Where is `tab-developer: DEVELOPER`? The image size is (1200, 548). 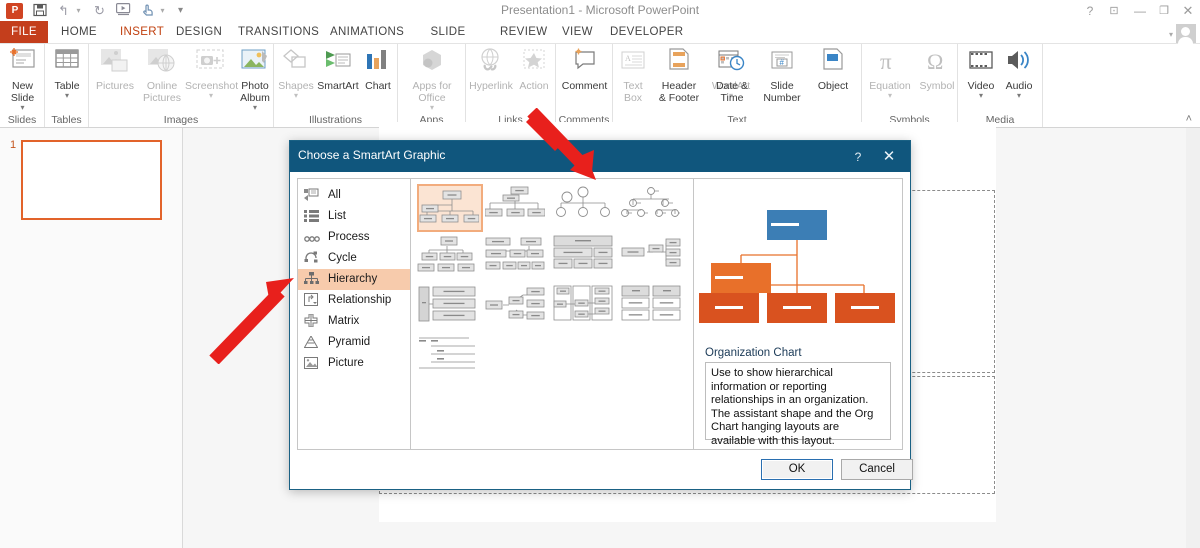
tab-developer: DEVELOPER is located at coordinates (642, 32).